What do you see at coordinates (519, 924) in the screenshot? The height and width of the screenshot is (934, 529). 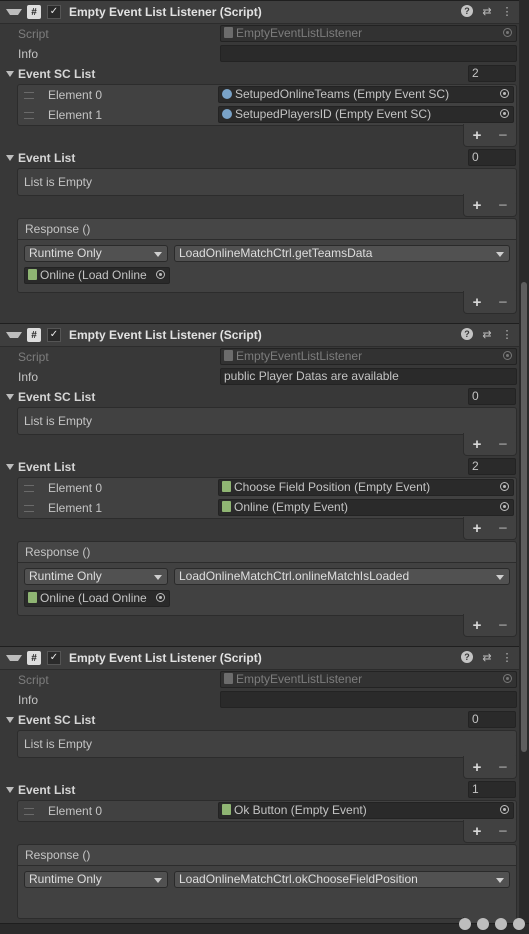 I see `settings-icon` at bounding box center [519, 924].